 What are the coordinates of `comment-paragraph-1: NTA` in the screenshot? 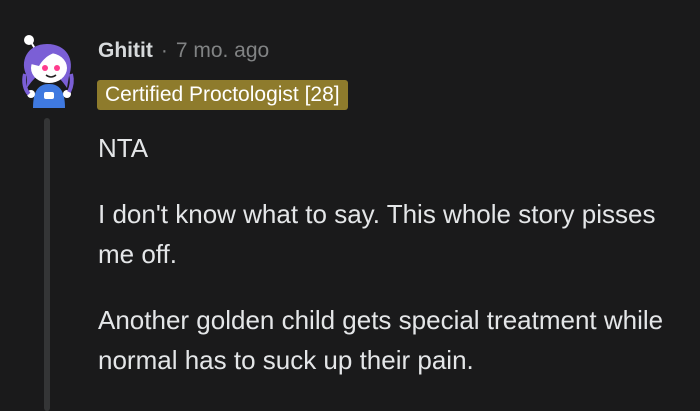 It's located at (123, 148).